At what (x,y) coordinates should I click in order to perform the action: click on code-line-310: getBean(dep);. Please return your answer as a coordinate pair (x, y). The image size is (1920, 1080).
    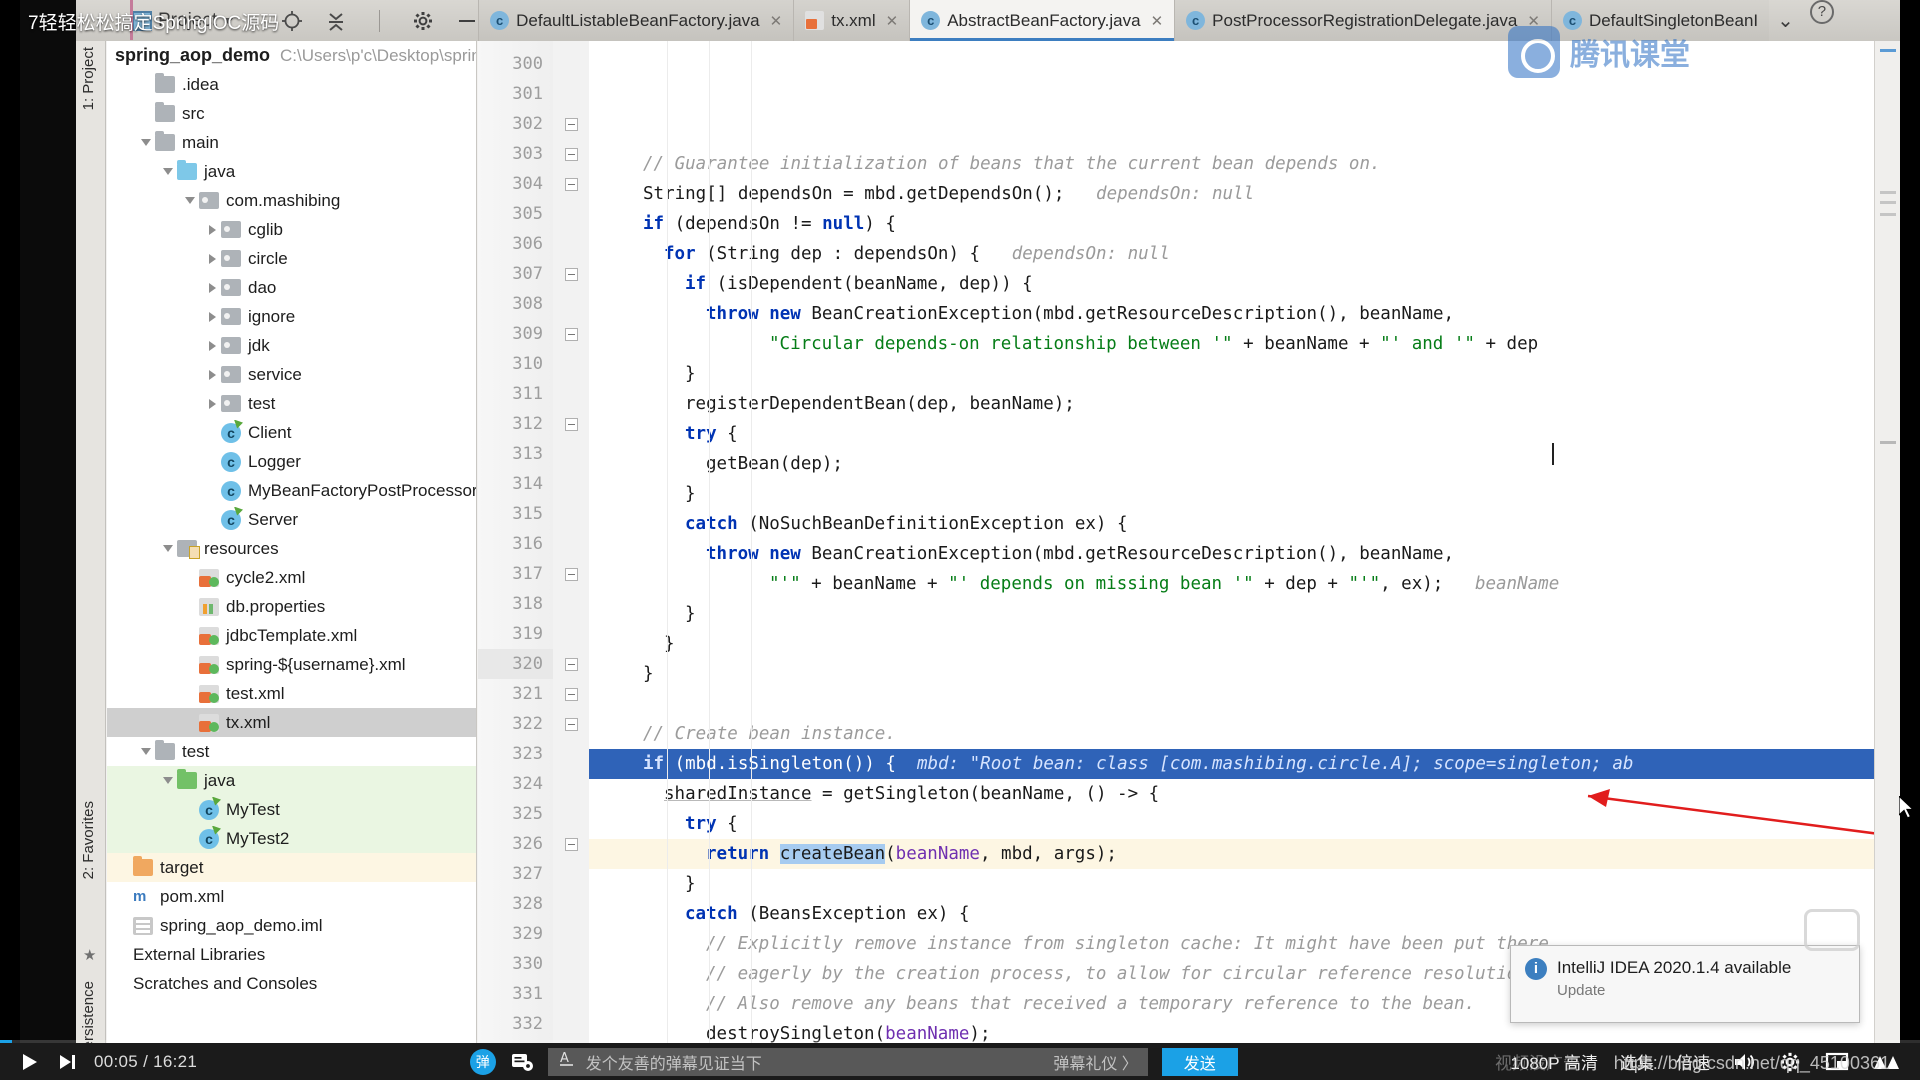
    Looking at the image, I should click on (1244, 464).